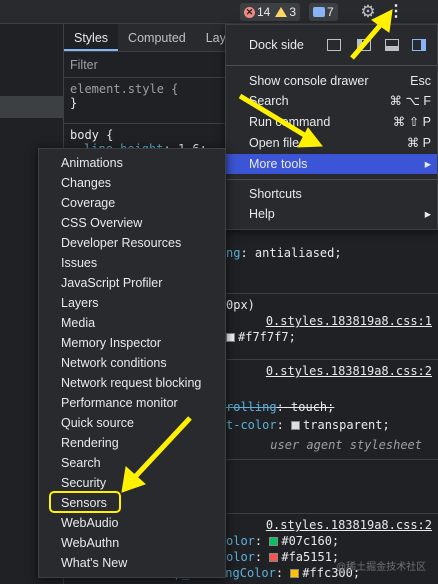 This screenshot has width=438, height=584. I want to click on arrow-to-sensors, so click(156, 454).